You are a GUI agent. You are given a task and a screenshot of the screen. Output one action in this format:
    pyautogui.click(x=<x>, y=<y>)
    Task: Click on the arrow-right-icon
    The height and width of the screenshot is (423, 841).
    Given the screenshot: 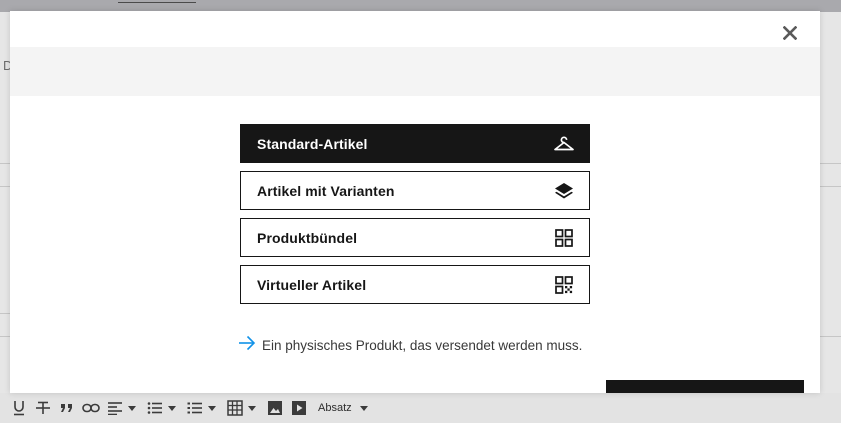 What is the action you would take?
    pyautogui.click(x=247, y=345)
    